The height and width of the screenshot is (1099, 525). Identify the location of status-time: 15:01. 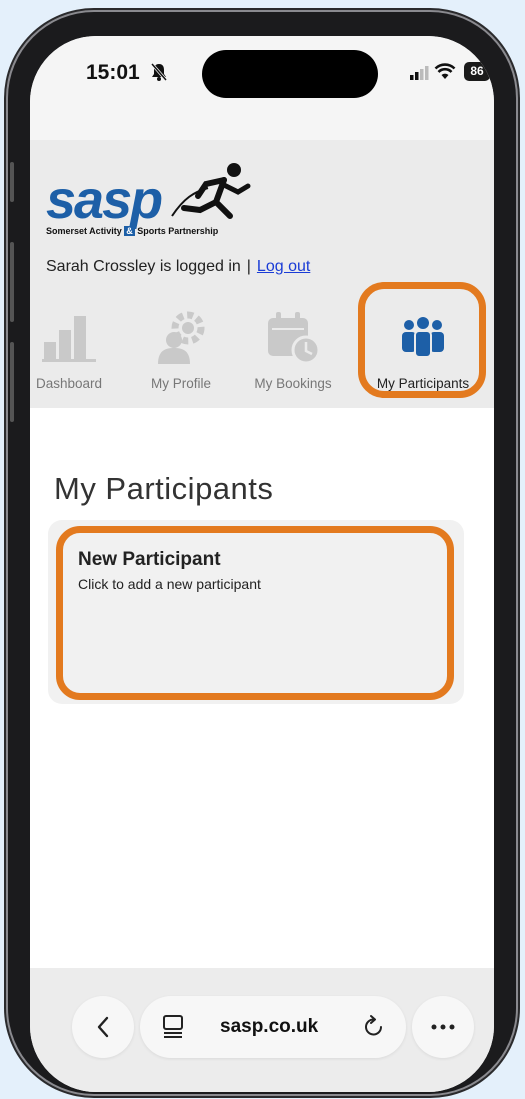
(113, 72).